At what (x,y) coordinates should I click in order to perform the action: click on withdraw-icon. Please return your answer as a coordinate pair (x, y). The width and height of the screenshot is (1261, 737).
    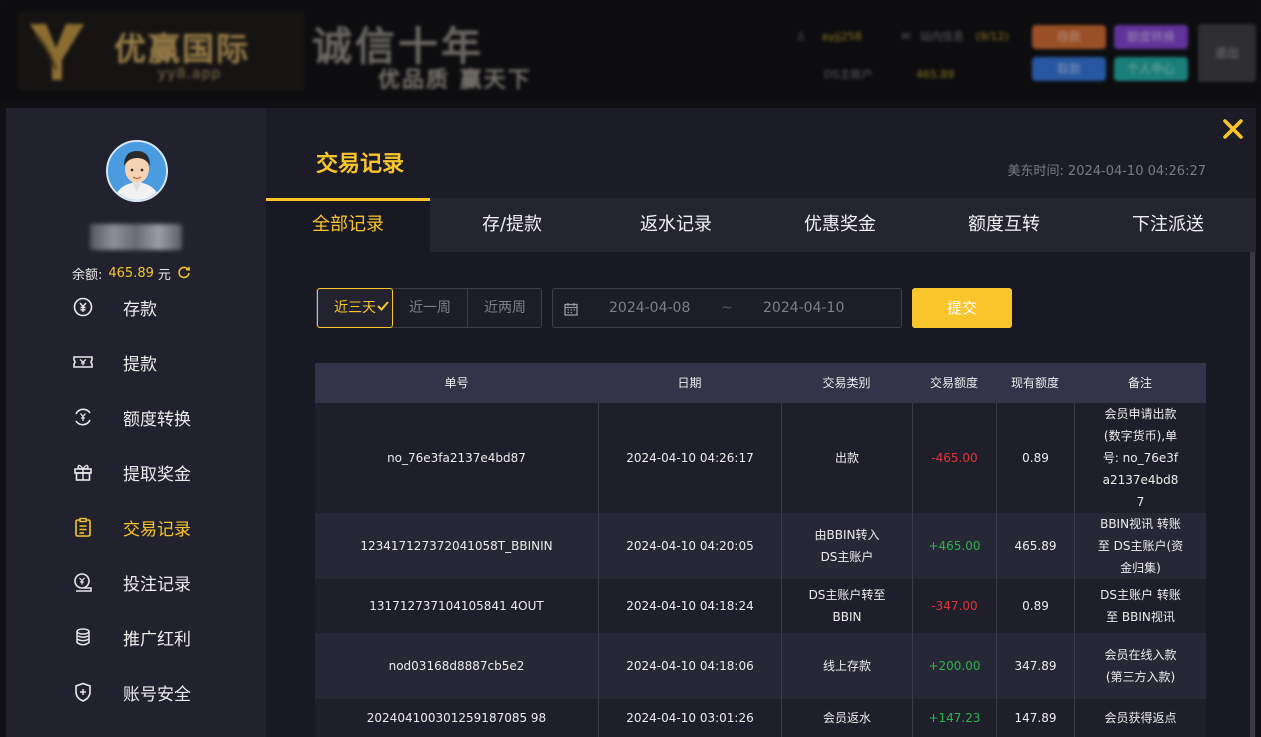
    Looking at the image, I should click on (83, 362).